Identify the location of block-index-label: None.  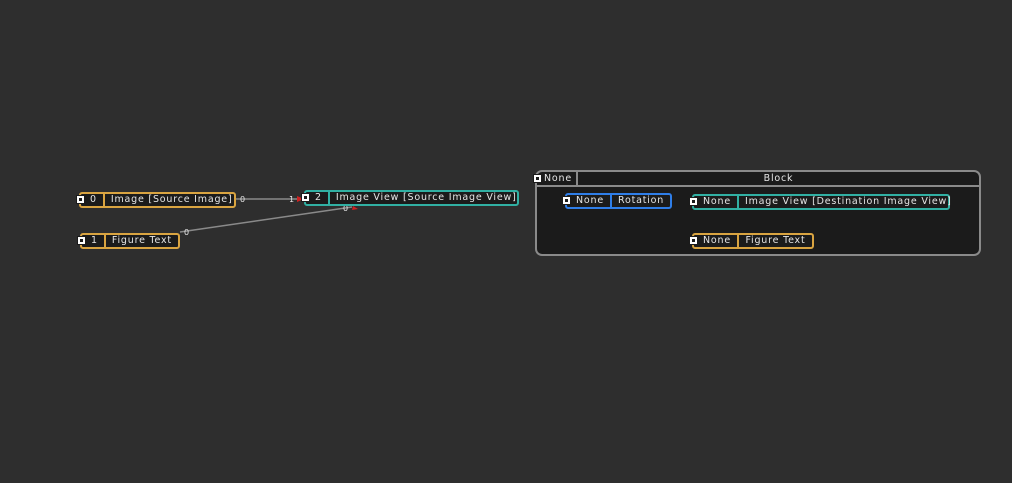
(558, 178).